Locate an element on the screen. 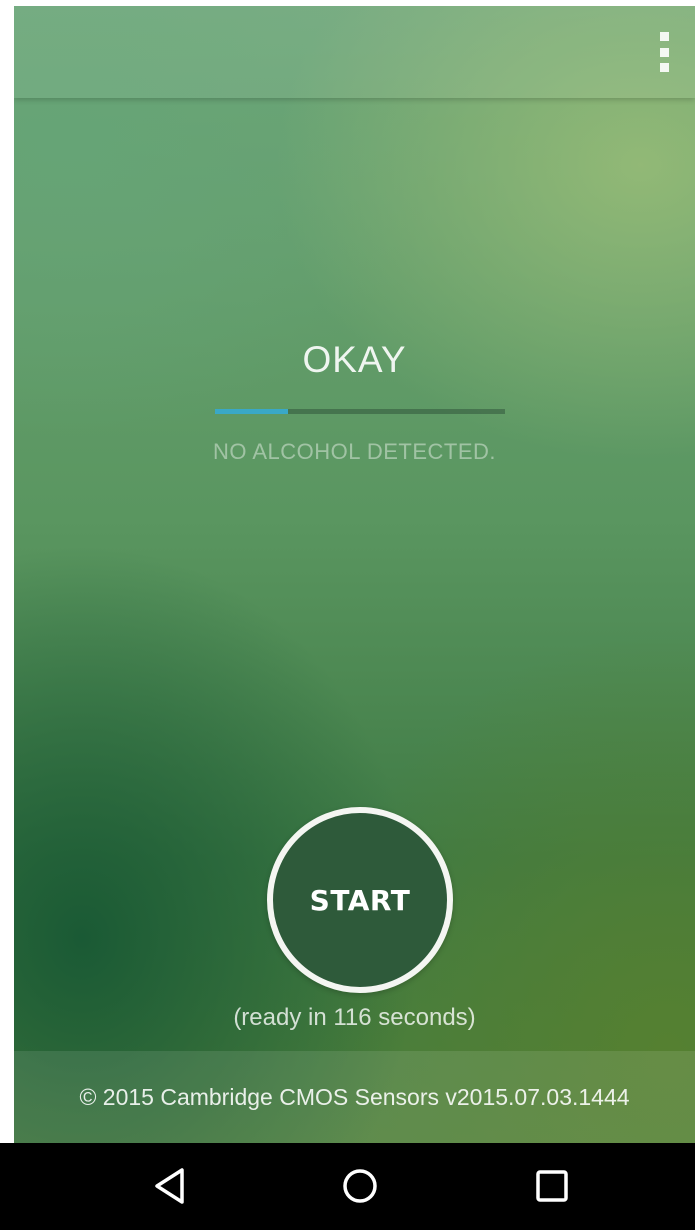 The image size is (695, 1230). system-navigation-bar is located at coordinates (347, 1186).